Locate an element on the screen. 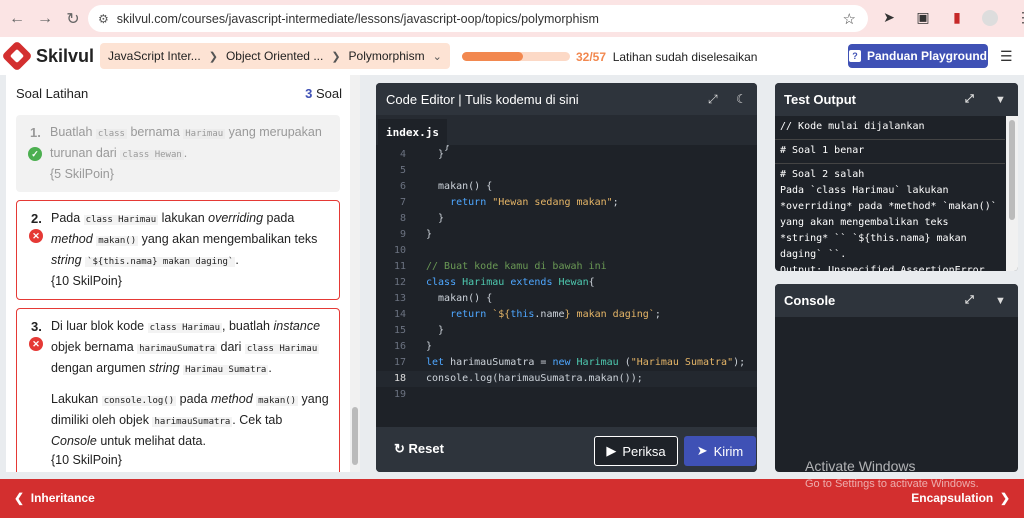  exercise-points: {5 SkilPoin} is located at coordinates (82, 174).